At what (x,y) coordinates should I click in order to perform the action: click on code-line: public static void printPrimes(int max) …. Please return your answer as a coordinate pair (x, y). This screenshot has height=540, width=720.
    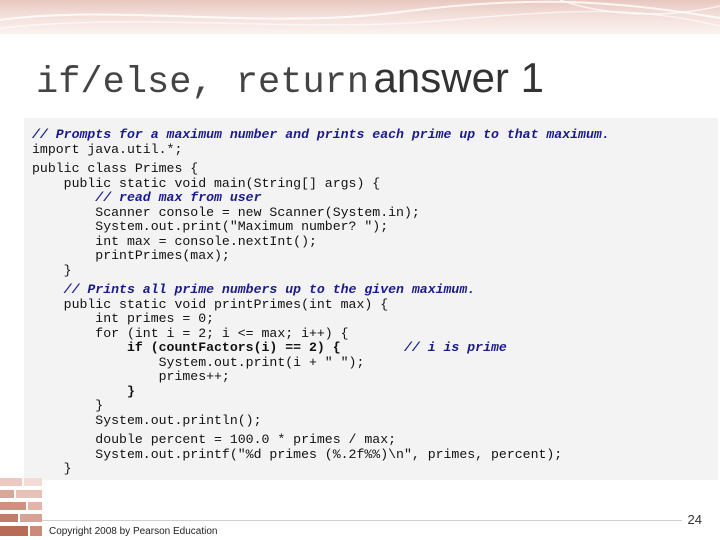
    Looking at the image, I should click on (210, 304).